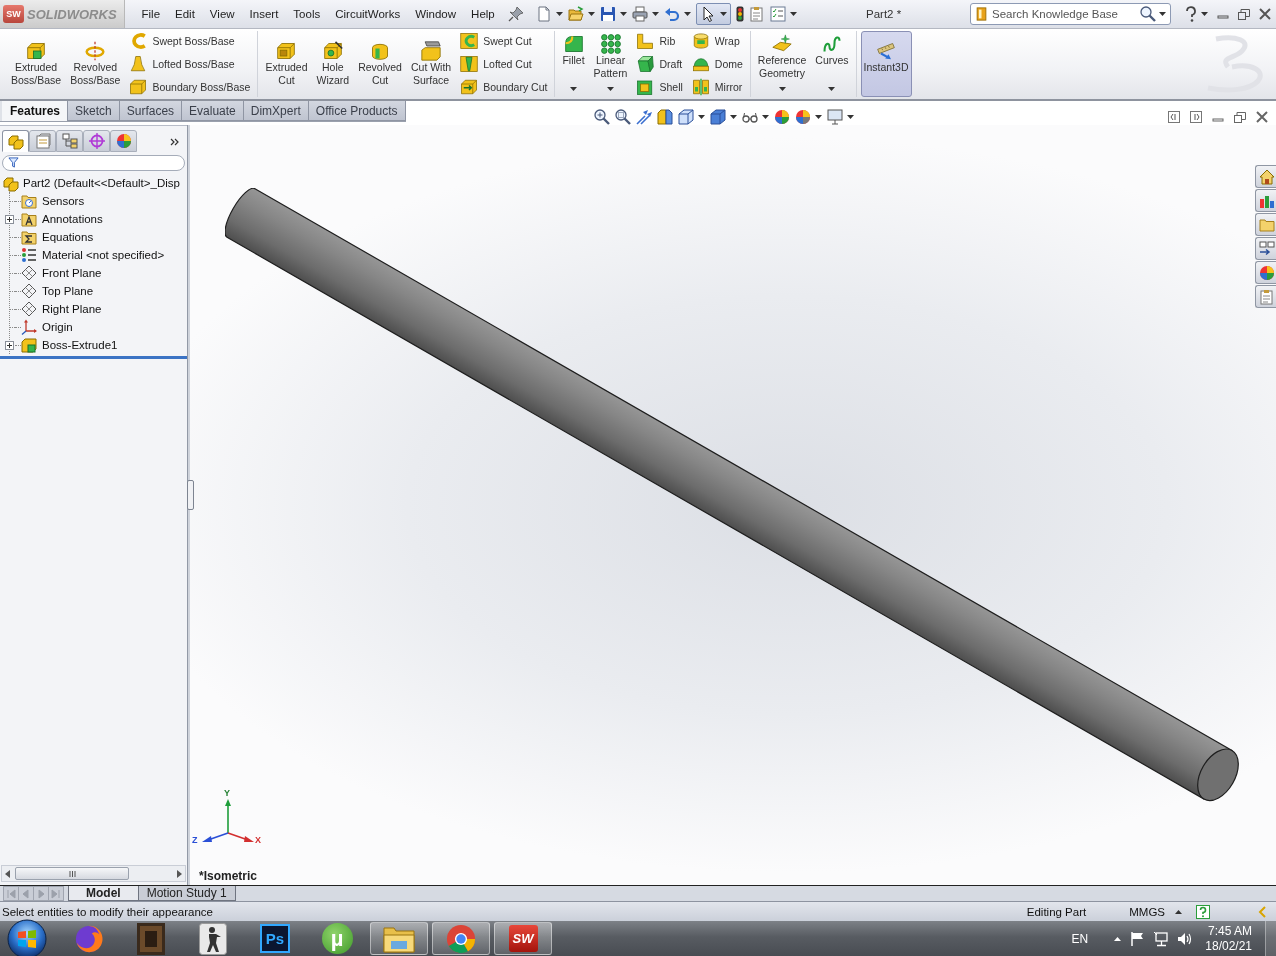 The width and height of the screenshot is (1276, 956). Describe the element at coordinates (516, 14) in the screenshot. I see `pushpin-icon` at that location.